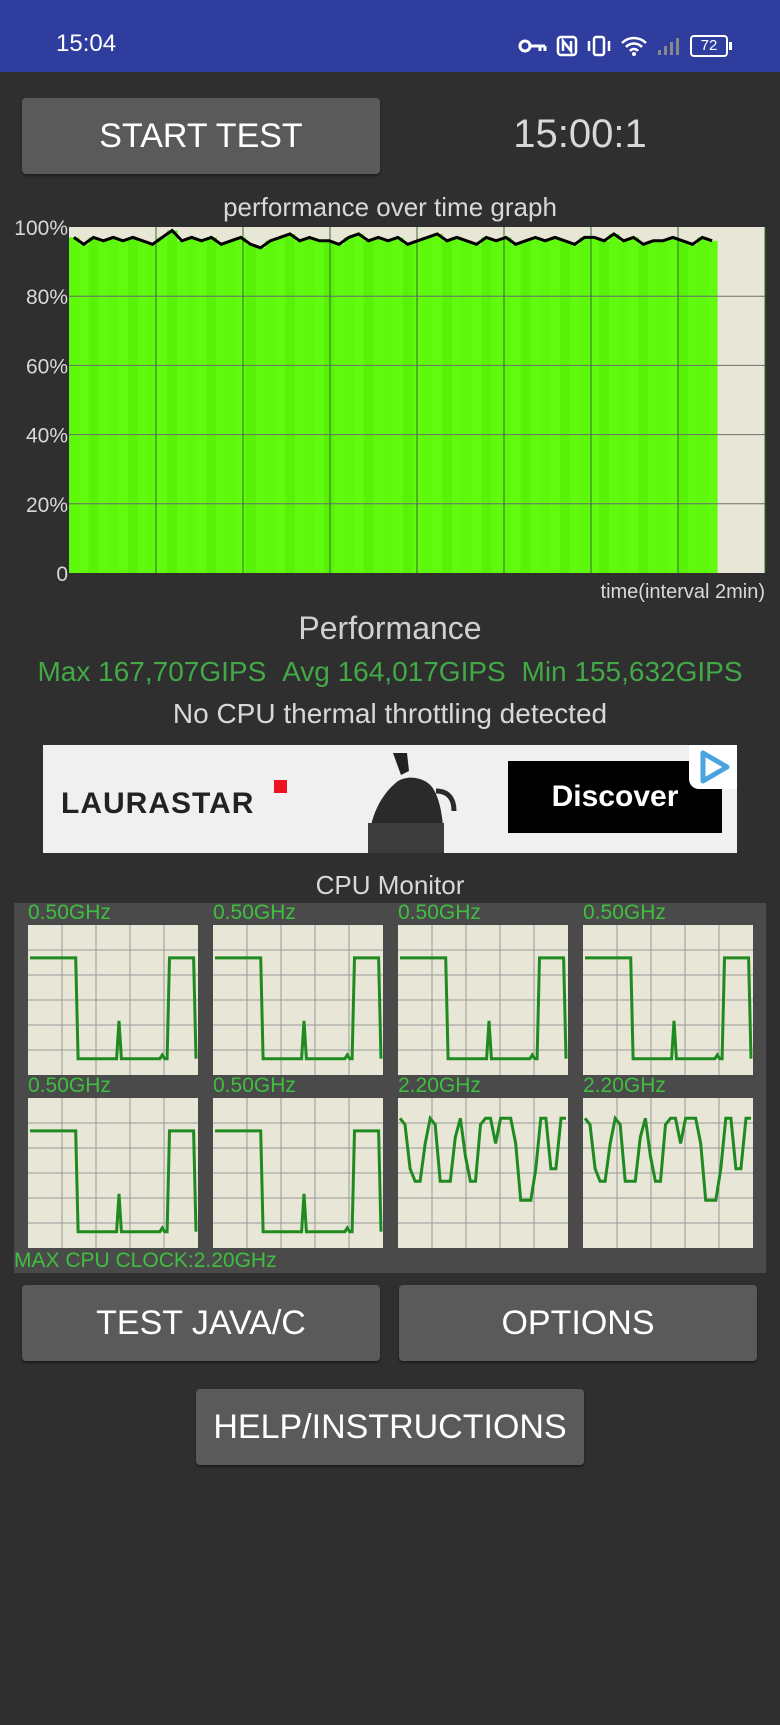 The width and height of the screenshot is (780, 1725). What do you see at coordinates (625, 46) in the screenshot?
I see `status-icons: 72` at bounding box center [625, 46].